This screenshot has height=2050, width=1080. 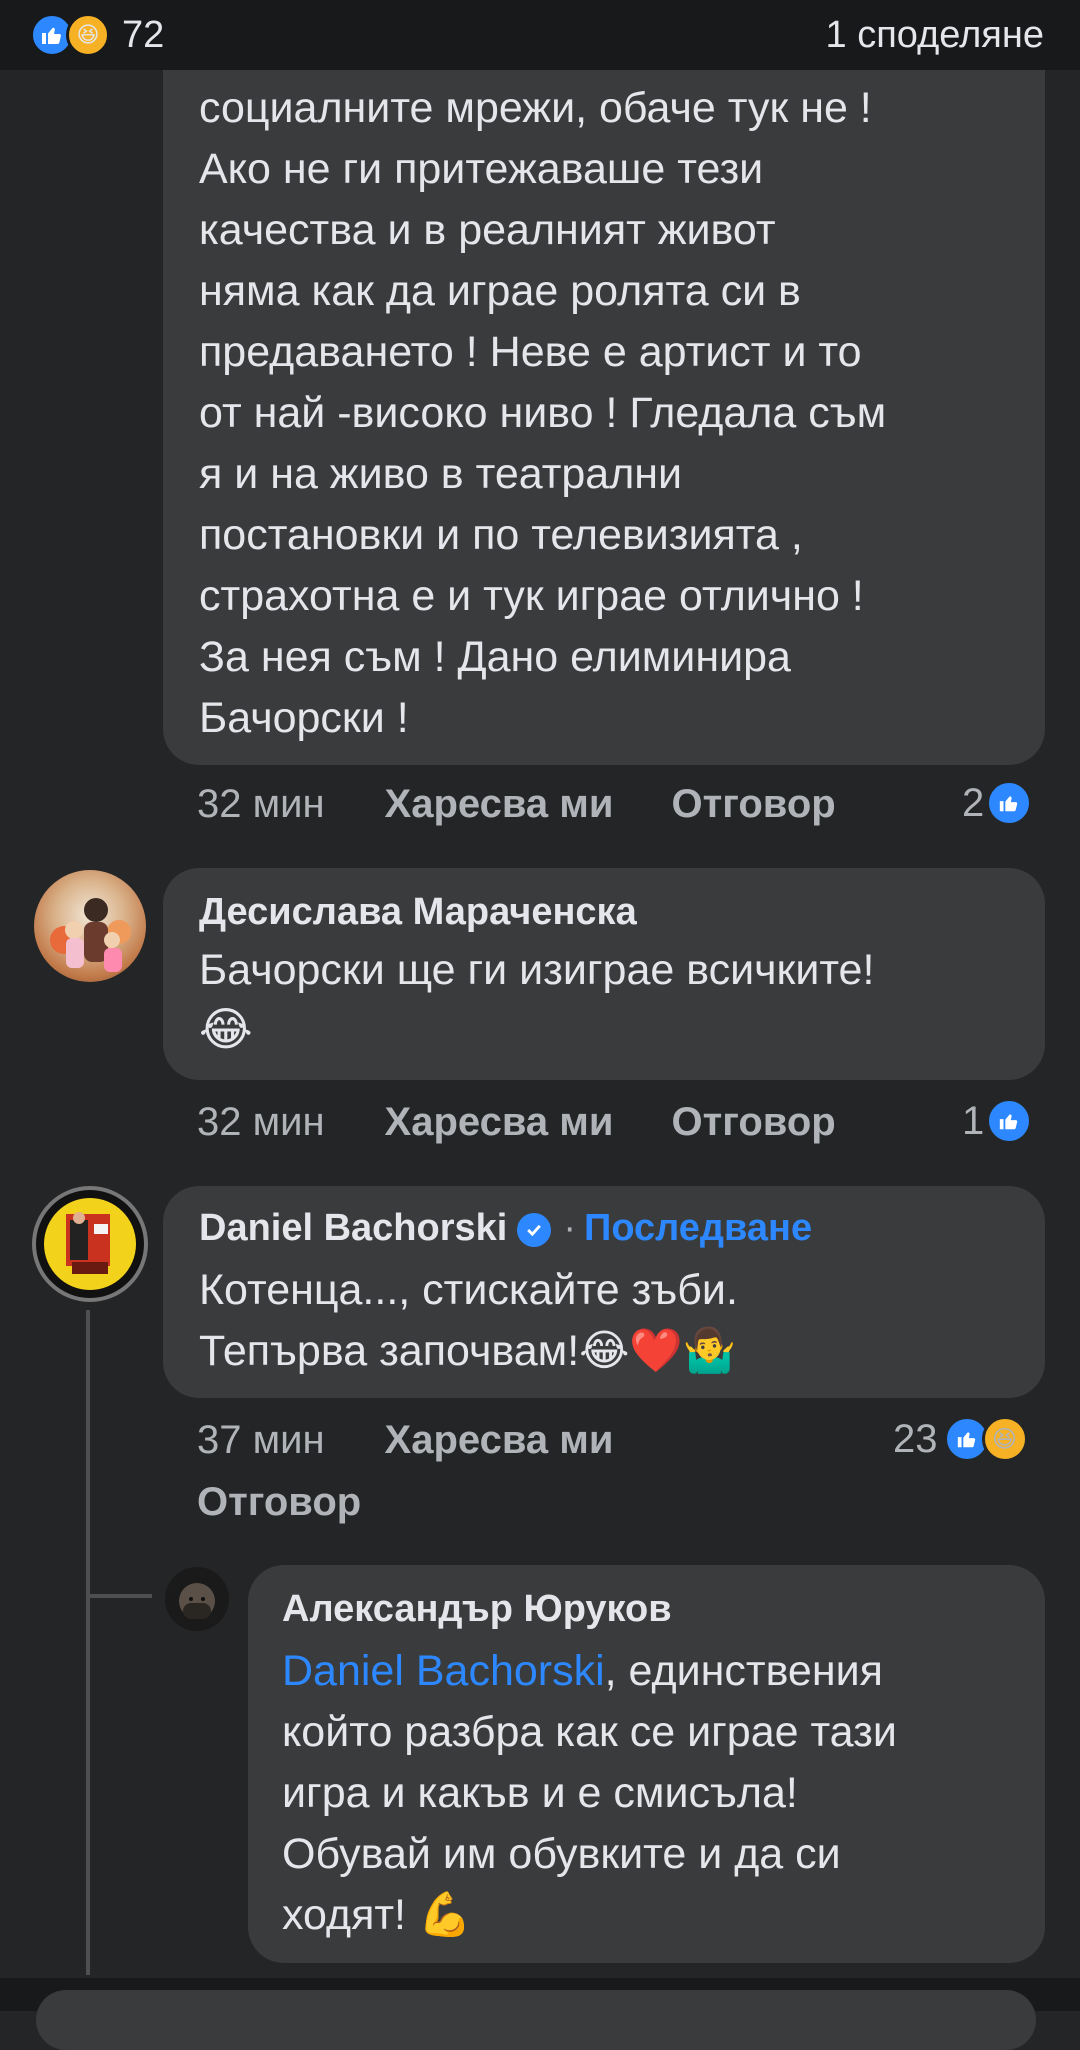 I want to click on reactions-summary: 😆 72, so click(x=97, y=35).